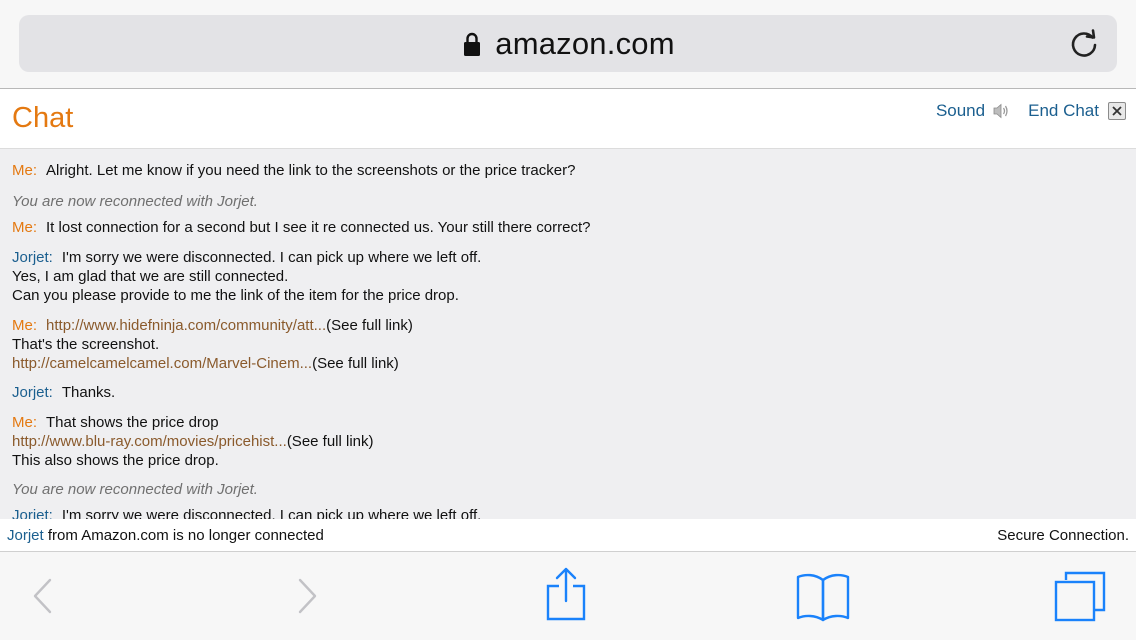  I want to click on url-display: amazon.com, so click(568, 43).